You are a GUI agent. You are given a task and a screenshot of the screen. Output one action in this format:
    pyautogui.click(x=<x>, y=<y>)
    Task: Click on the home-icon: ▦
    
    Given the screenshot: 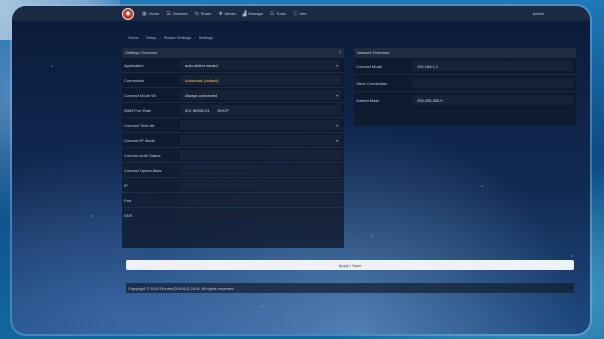 What is the action you would take?
    pyautogui.click(x=144, y=13)
    